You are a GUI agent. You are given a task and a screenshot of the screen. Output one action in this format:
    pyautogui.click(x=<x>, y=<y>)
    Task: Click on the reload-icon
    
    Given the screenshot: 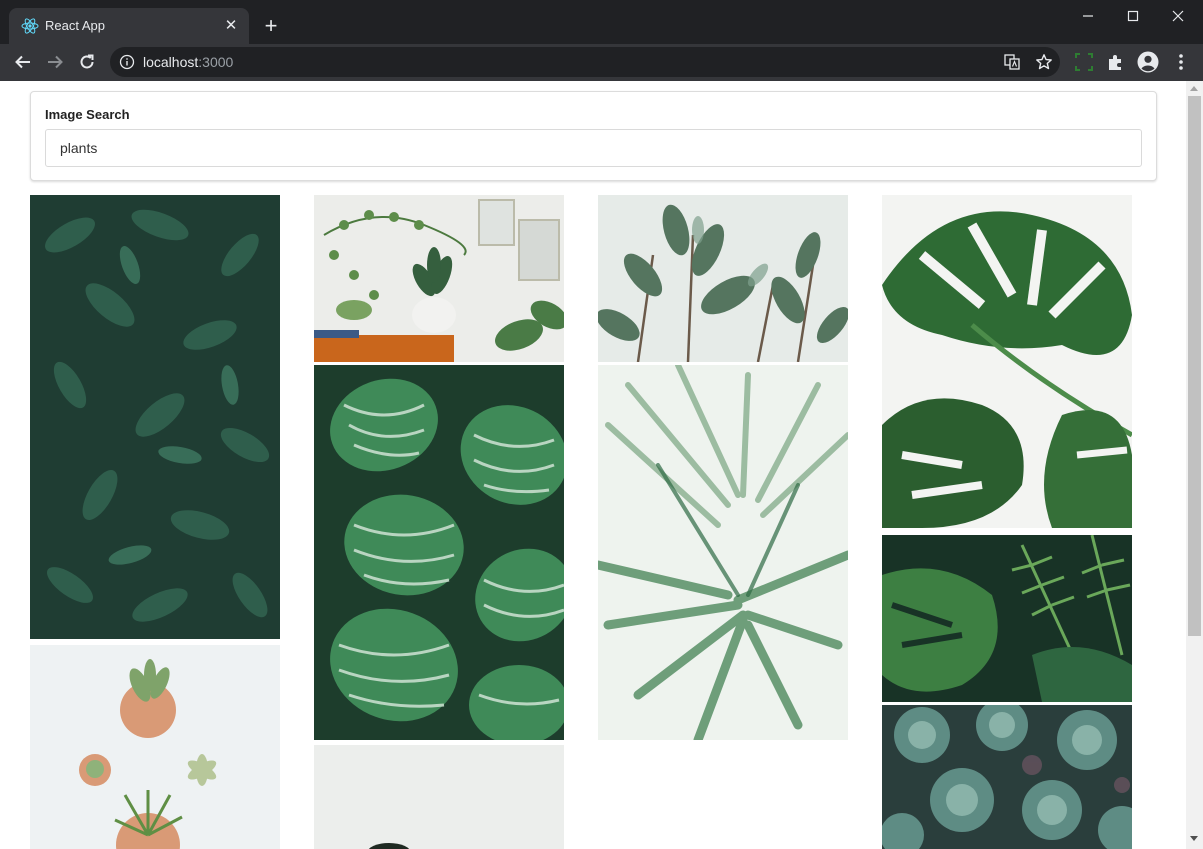 What is the action you would take?
    pyautogui.click(x=87, y=61)
    